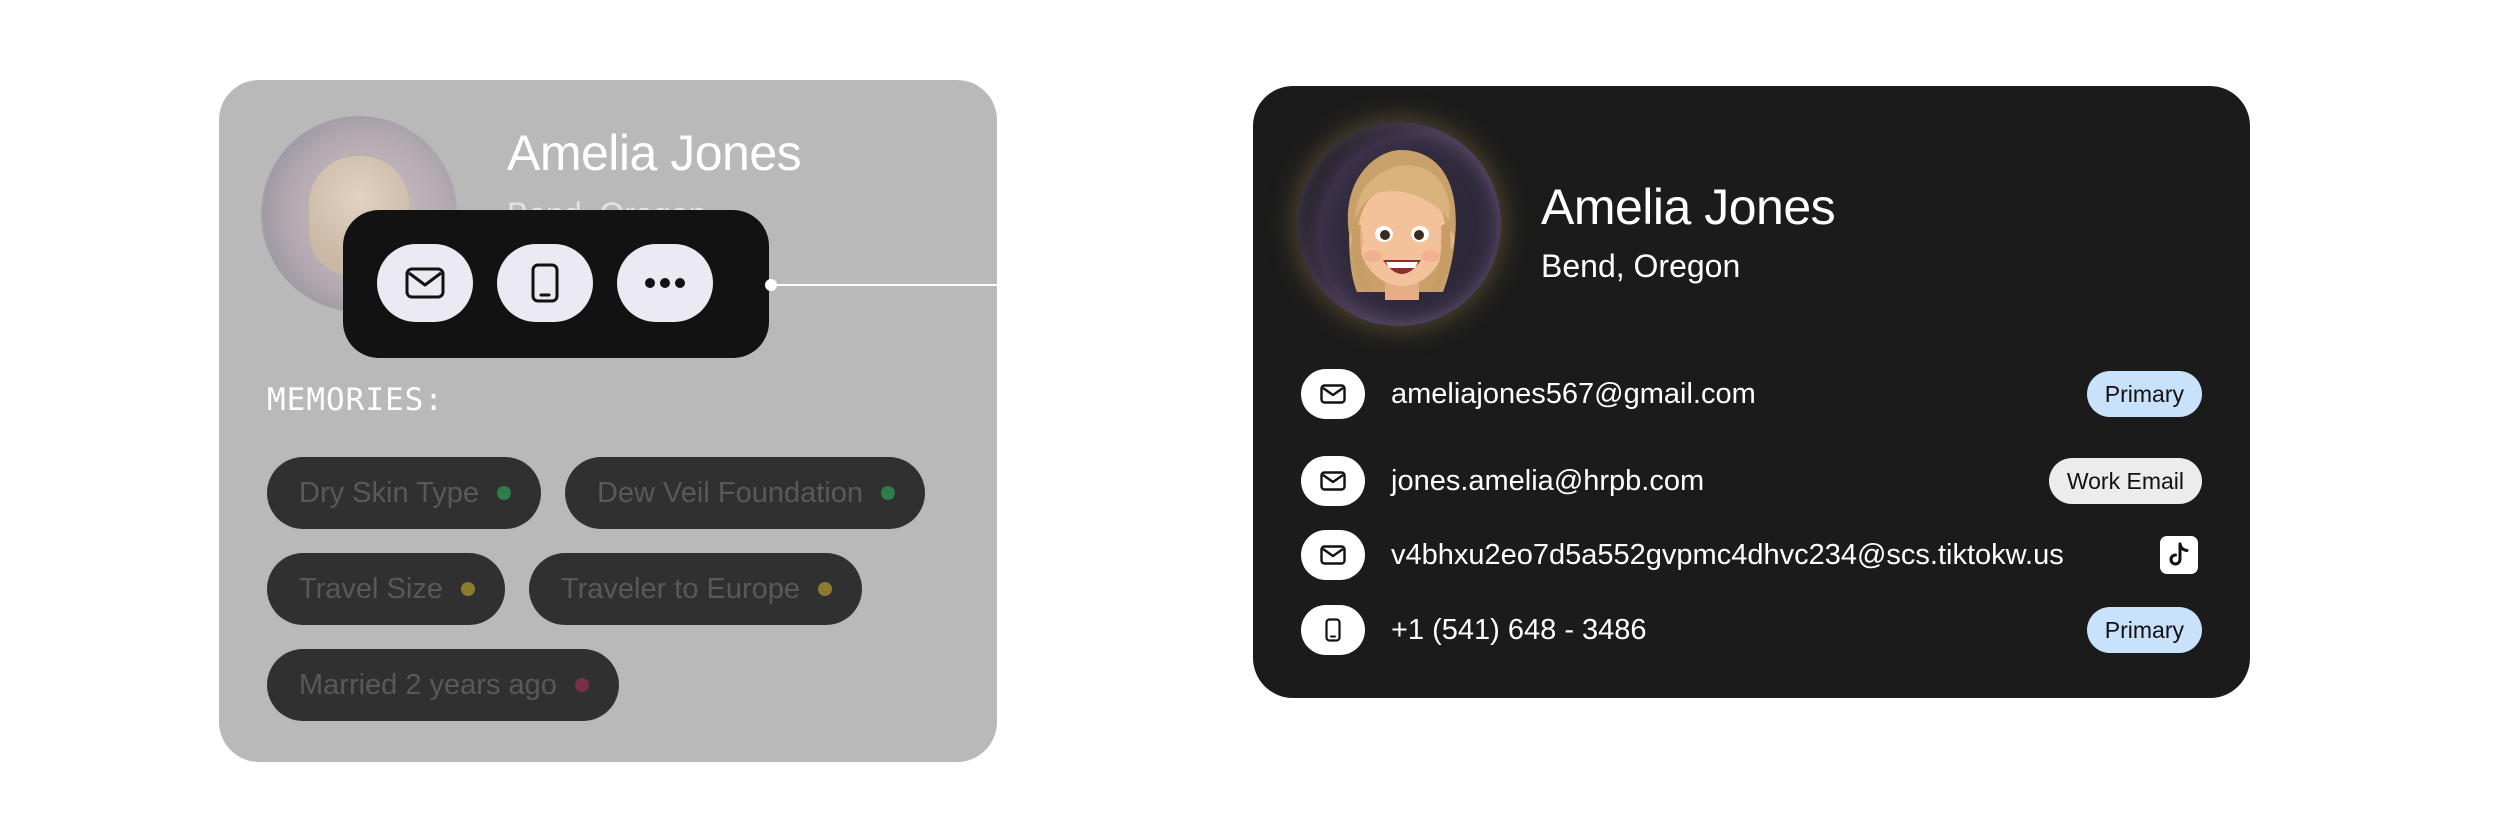 This screenshot has height=840, width=2496. What do you see at coordinates (1641, 266) in the screenshot?
I see `contact-location: Bend, Oregon` at bounding box center [1641, 266].